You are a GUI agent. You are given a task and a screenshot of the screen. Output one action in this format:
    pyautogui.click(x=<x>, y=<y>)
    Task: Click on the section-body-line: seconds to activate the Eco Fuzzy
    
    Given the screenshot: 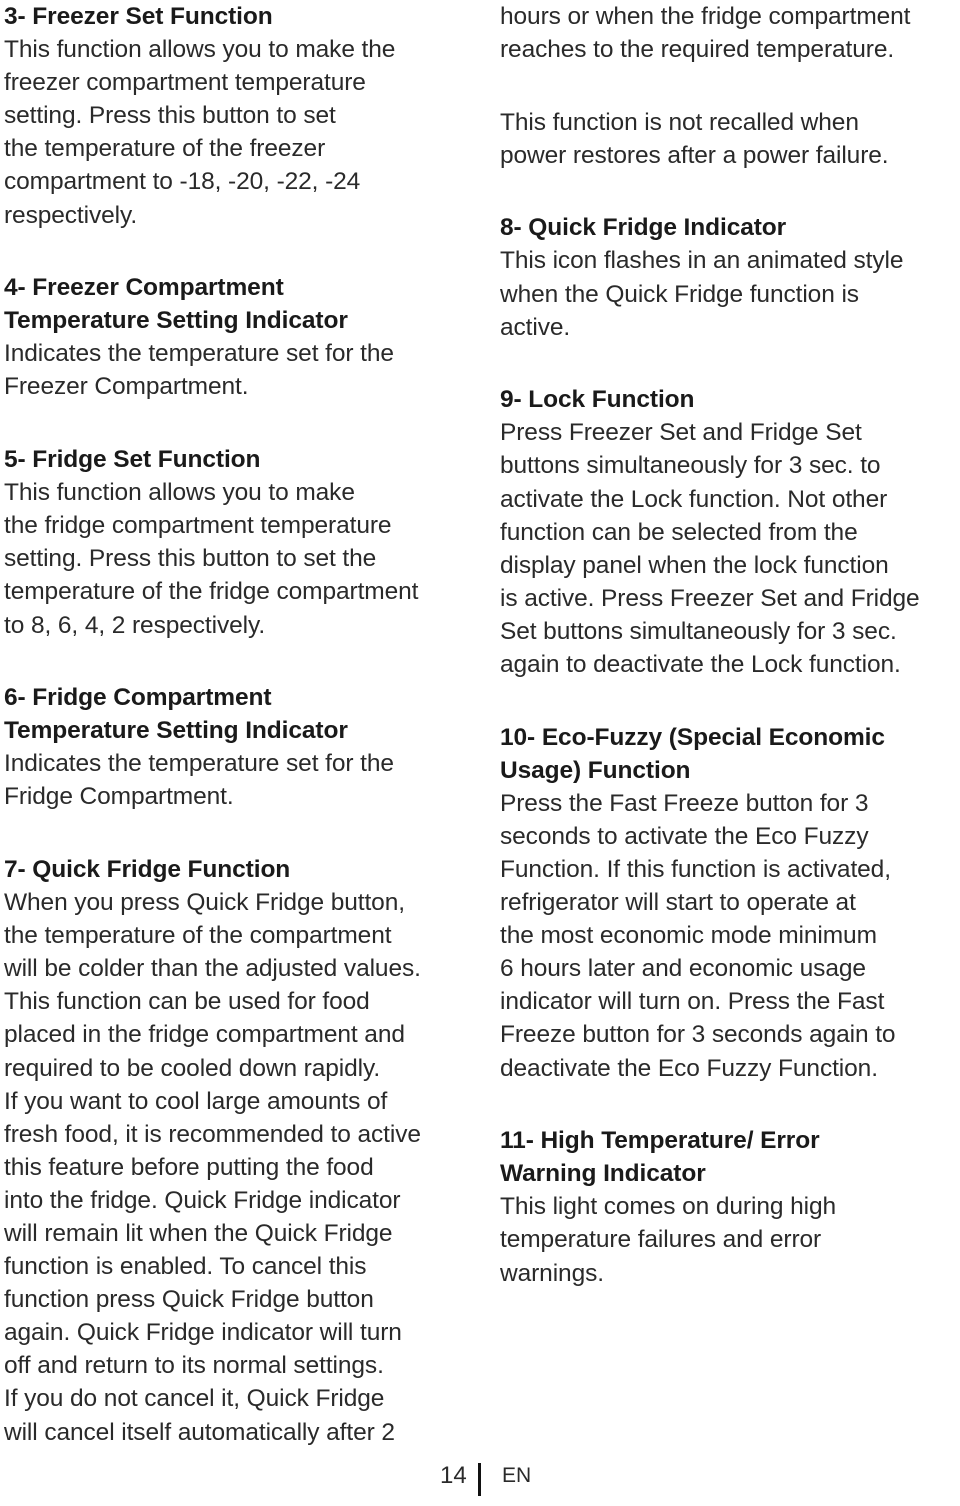 What is the action you would take?
    pyautogui.click(x=684, y=836)
    